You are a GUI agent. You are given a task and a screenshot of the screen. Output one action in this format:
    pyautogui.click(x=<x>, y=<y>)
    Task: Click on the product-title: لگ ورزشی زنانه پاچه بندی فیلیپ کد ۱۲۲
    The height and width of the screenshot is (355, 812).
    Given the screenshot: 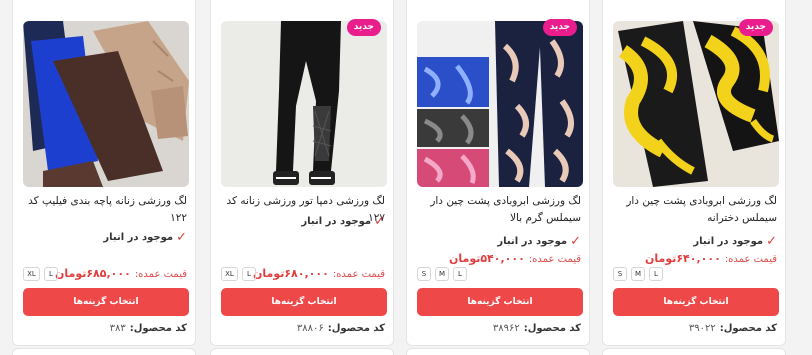 What is the action you would take?
    pyautogui.click(x=104, y=210)
    